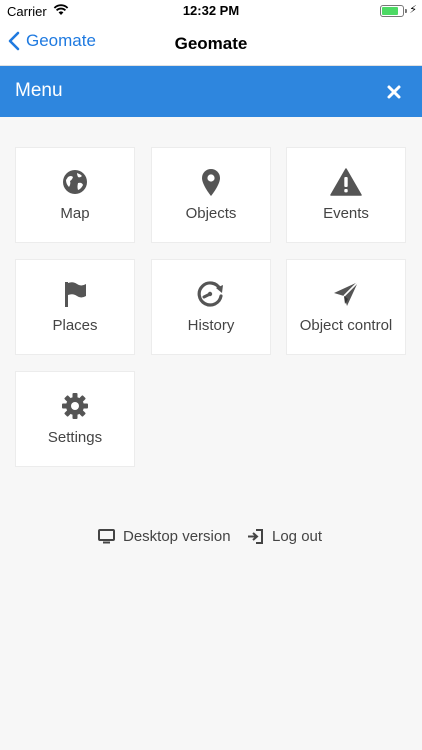 The width and height of the screenshot is (422, 750). Describe the element at coordinates (106, 536) in the screenshot. I see `monitor-icon` at that location.